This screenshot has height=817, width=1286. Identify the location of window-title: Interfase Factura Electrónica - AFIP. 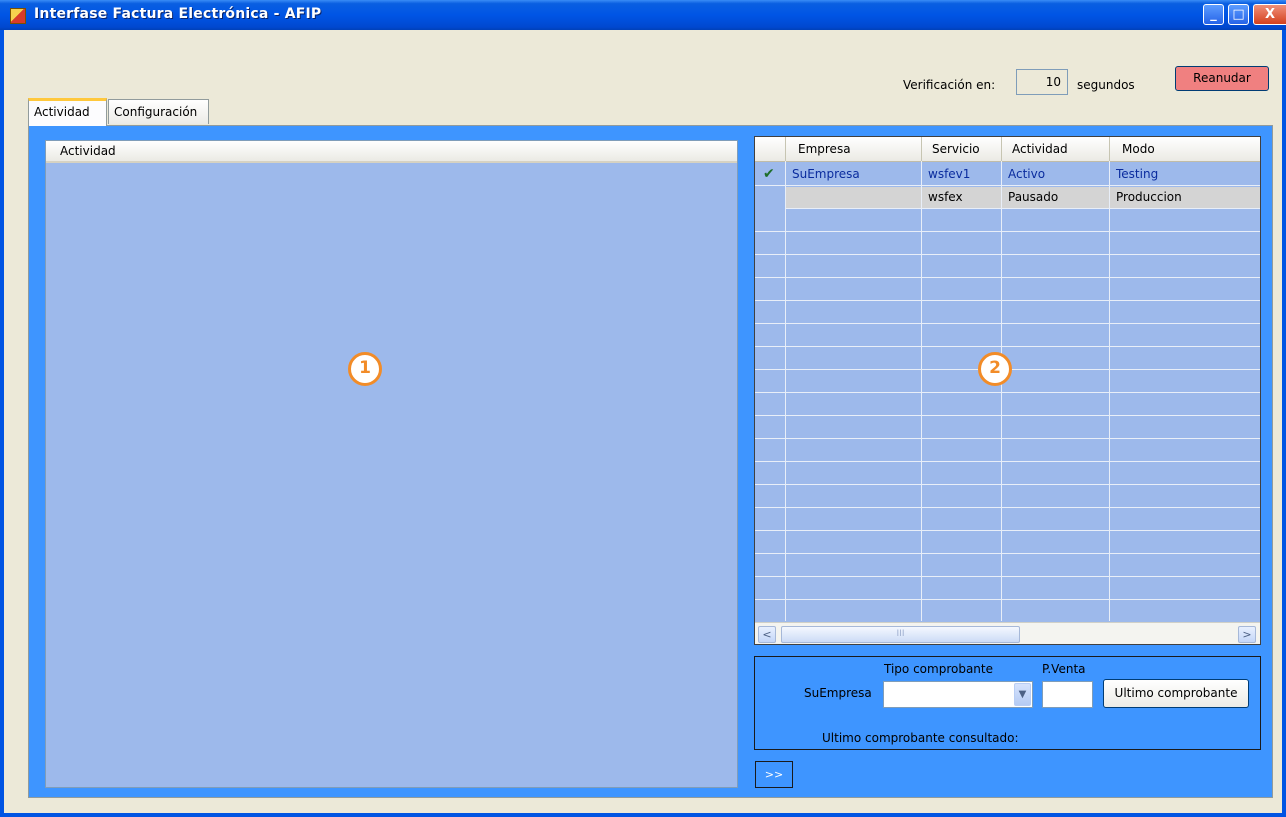
(178, 14).